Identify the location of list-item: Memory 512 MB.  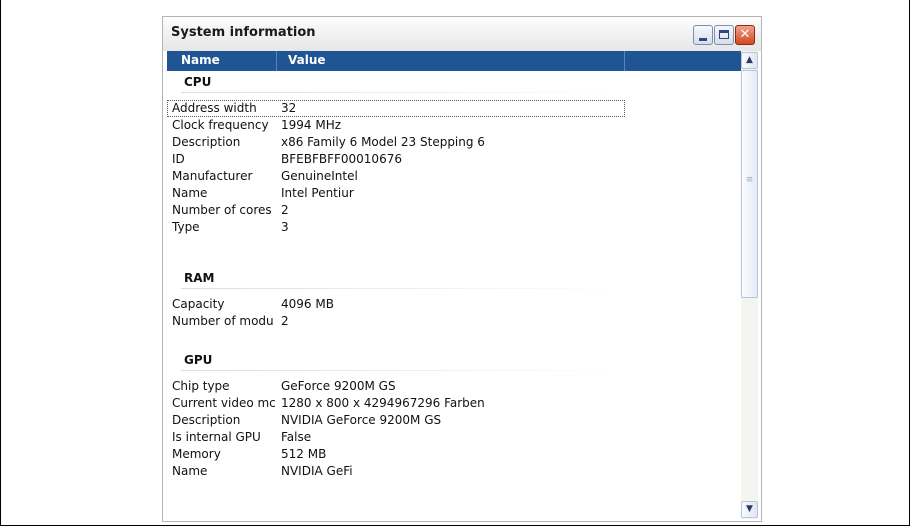
(396, 454).